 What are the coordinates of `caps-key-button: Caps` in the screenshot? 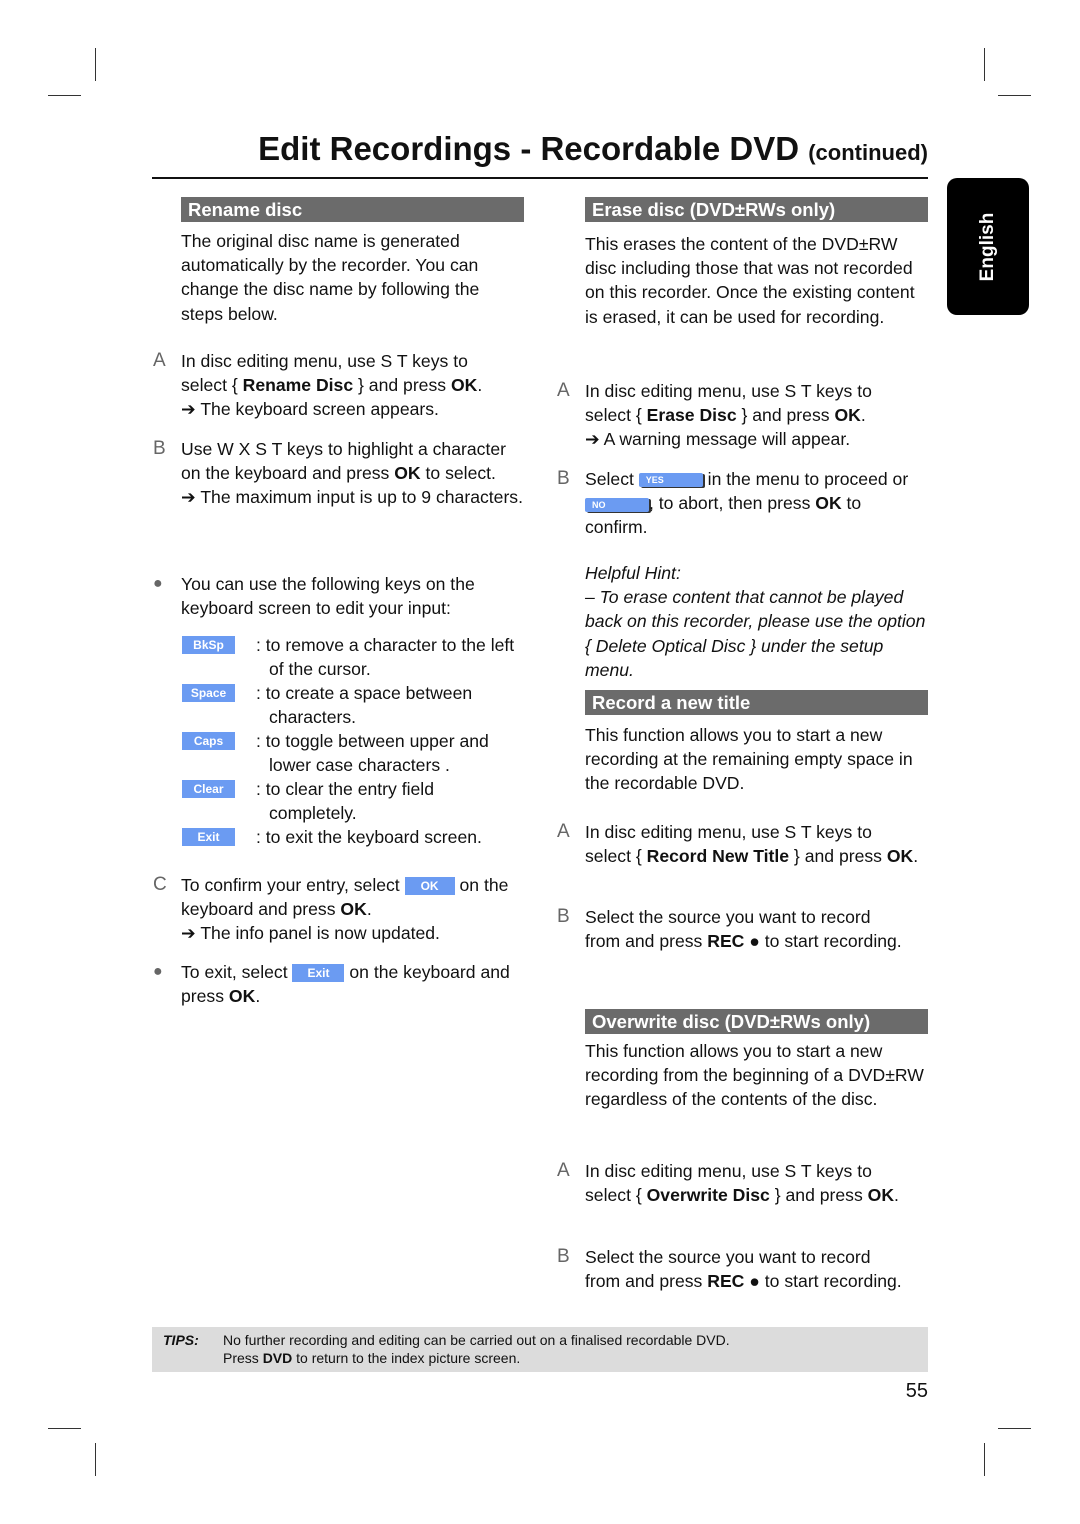 It's located at (208, 741).